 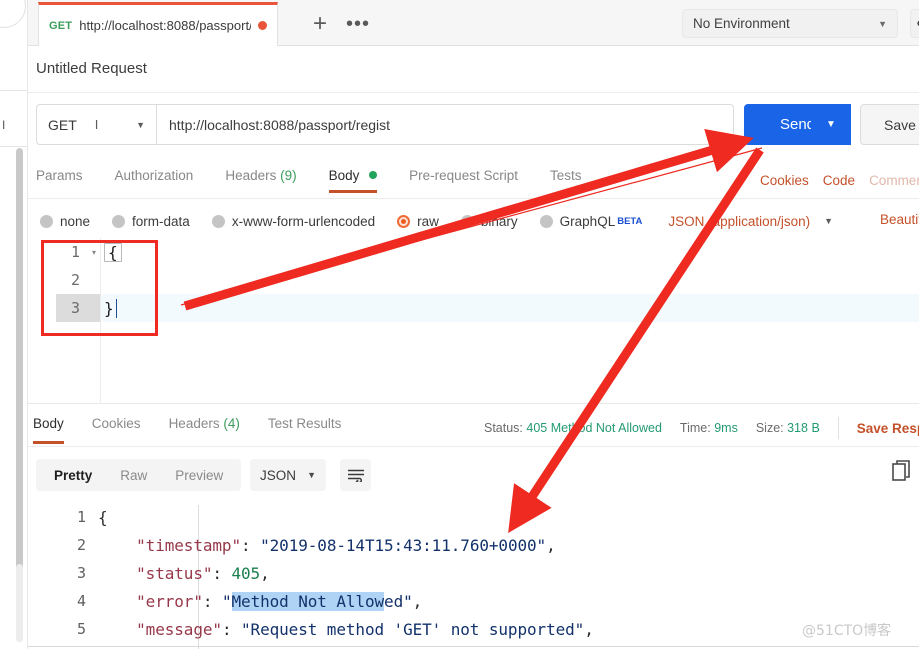 I want to click on request-title: Untitled Request, so click(x=91, y=68).